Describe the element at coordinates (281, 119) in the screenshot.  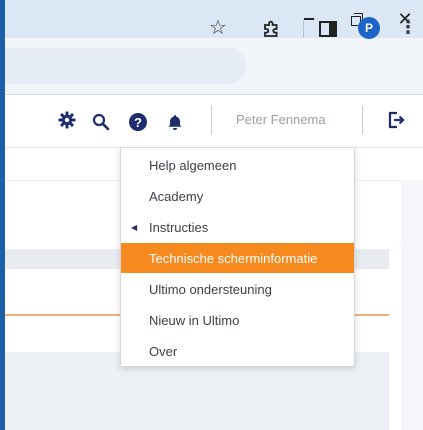
I see `user-name: Peter Fennema` at that location.